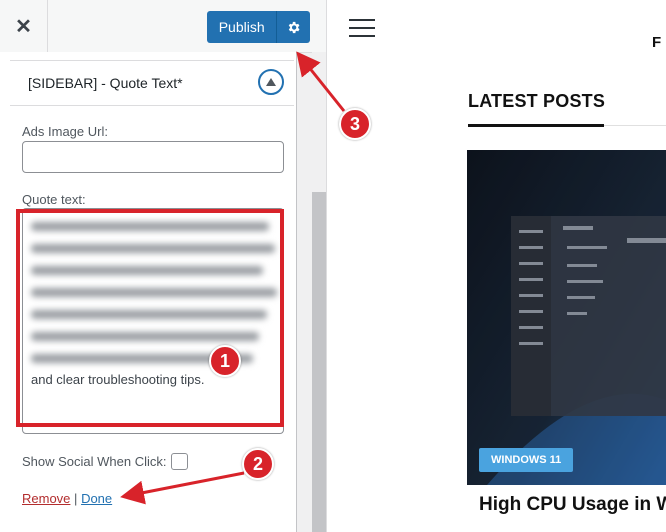 The height and width of the screenshot is (532, 666). What do you see at coordinates (572, 505) in the screenshot?
I see `post-title: High CPU Usage in W` at bounding box center [572, 505].